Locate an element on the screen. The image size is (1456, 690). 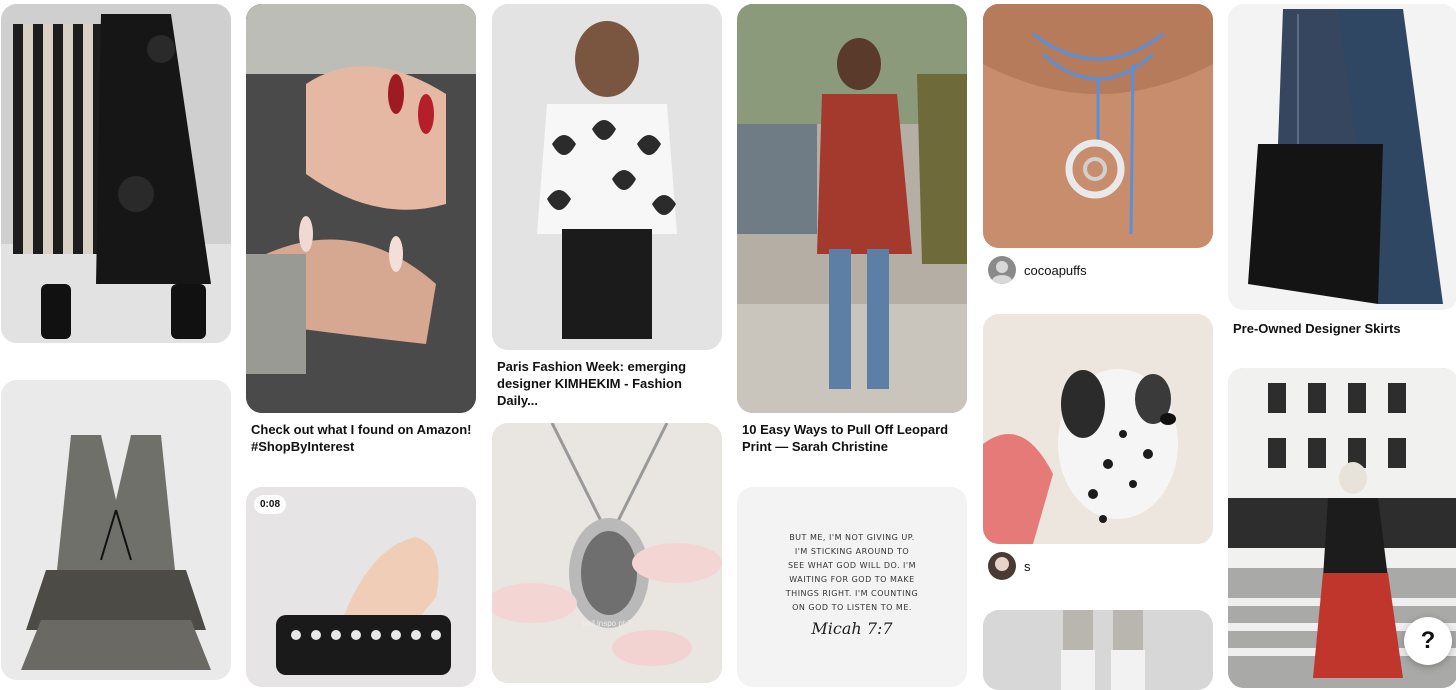
bracelet-image is located at coordinates (361, 587).